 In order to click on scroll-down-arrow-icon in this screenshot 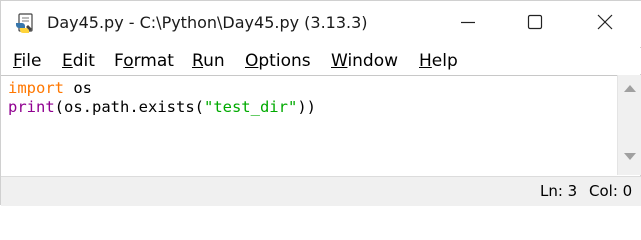, I will do `click(630, 156)`.